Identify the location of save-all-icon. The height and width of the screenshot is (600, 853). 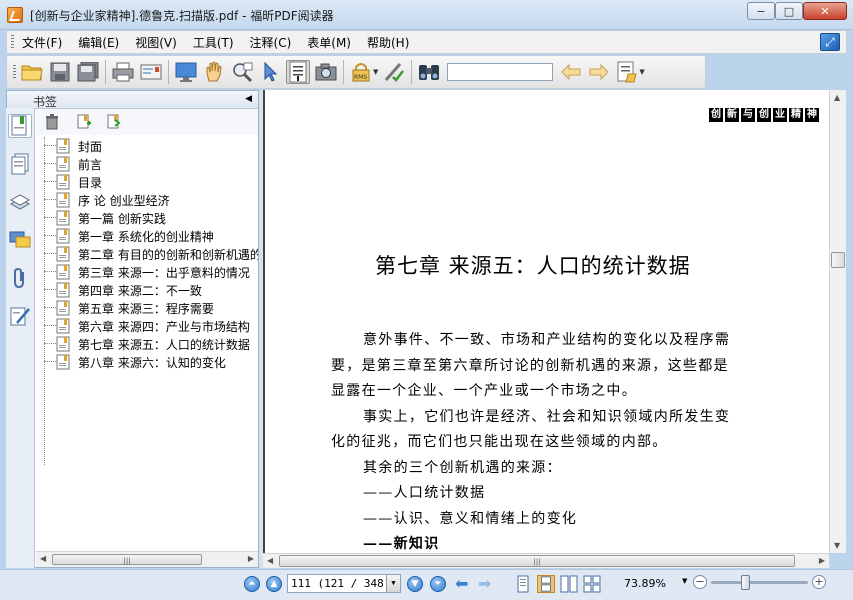
(88, 72).